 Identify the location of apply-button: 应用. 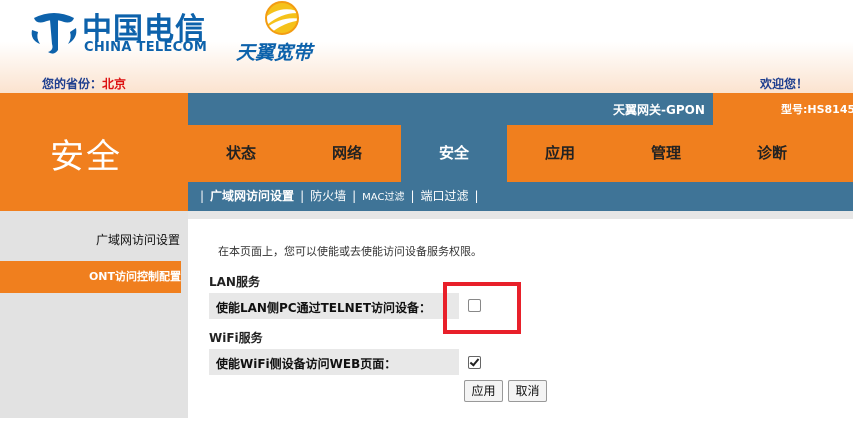
(483, 391).